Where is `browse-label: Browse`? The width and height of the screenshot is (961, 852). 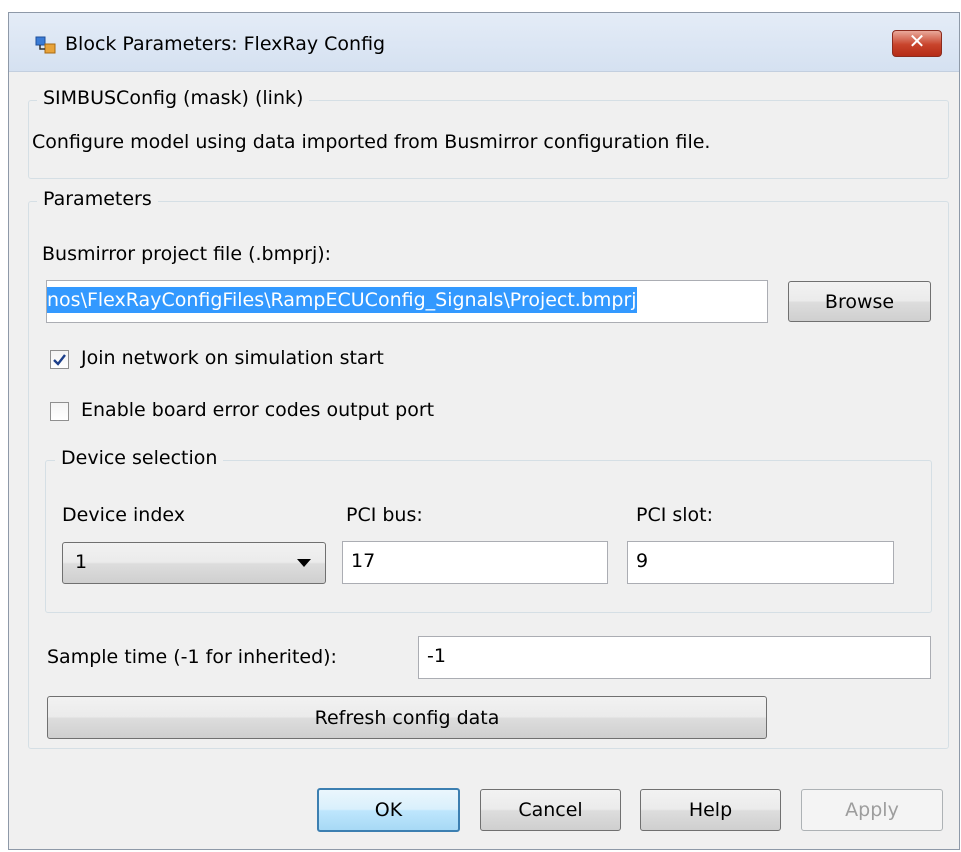
browse-label: Browse is located at coordinates (859, 301).